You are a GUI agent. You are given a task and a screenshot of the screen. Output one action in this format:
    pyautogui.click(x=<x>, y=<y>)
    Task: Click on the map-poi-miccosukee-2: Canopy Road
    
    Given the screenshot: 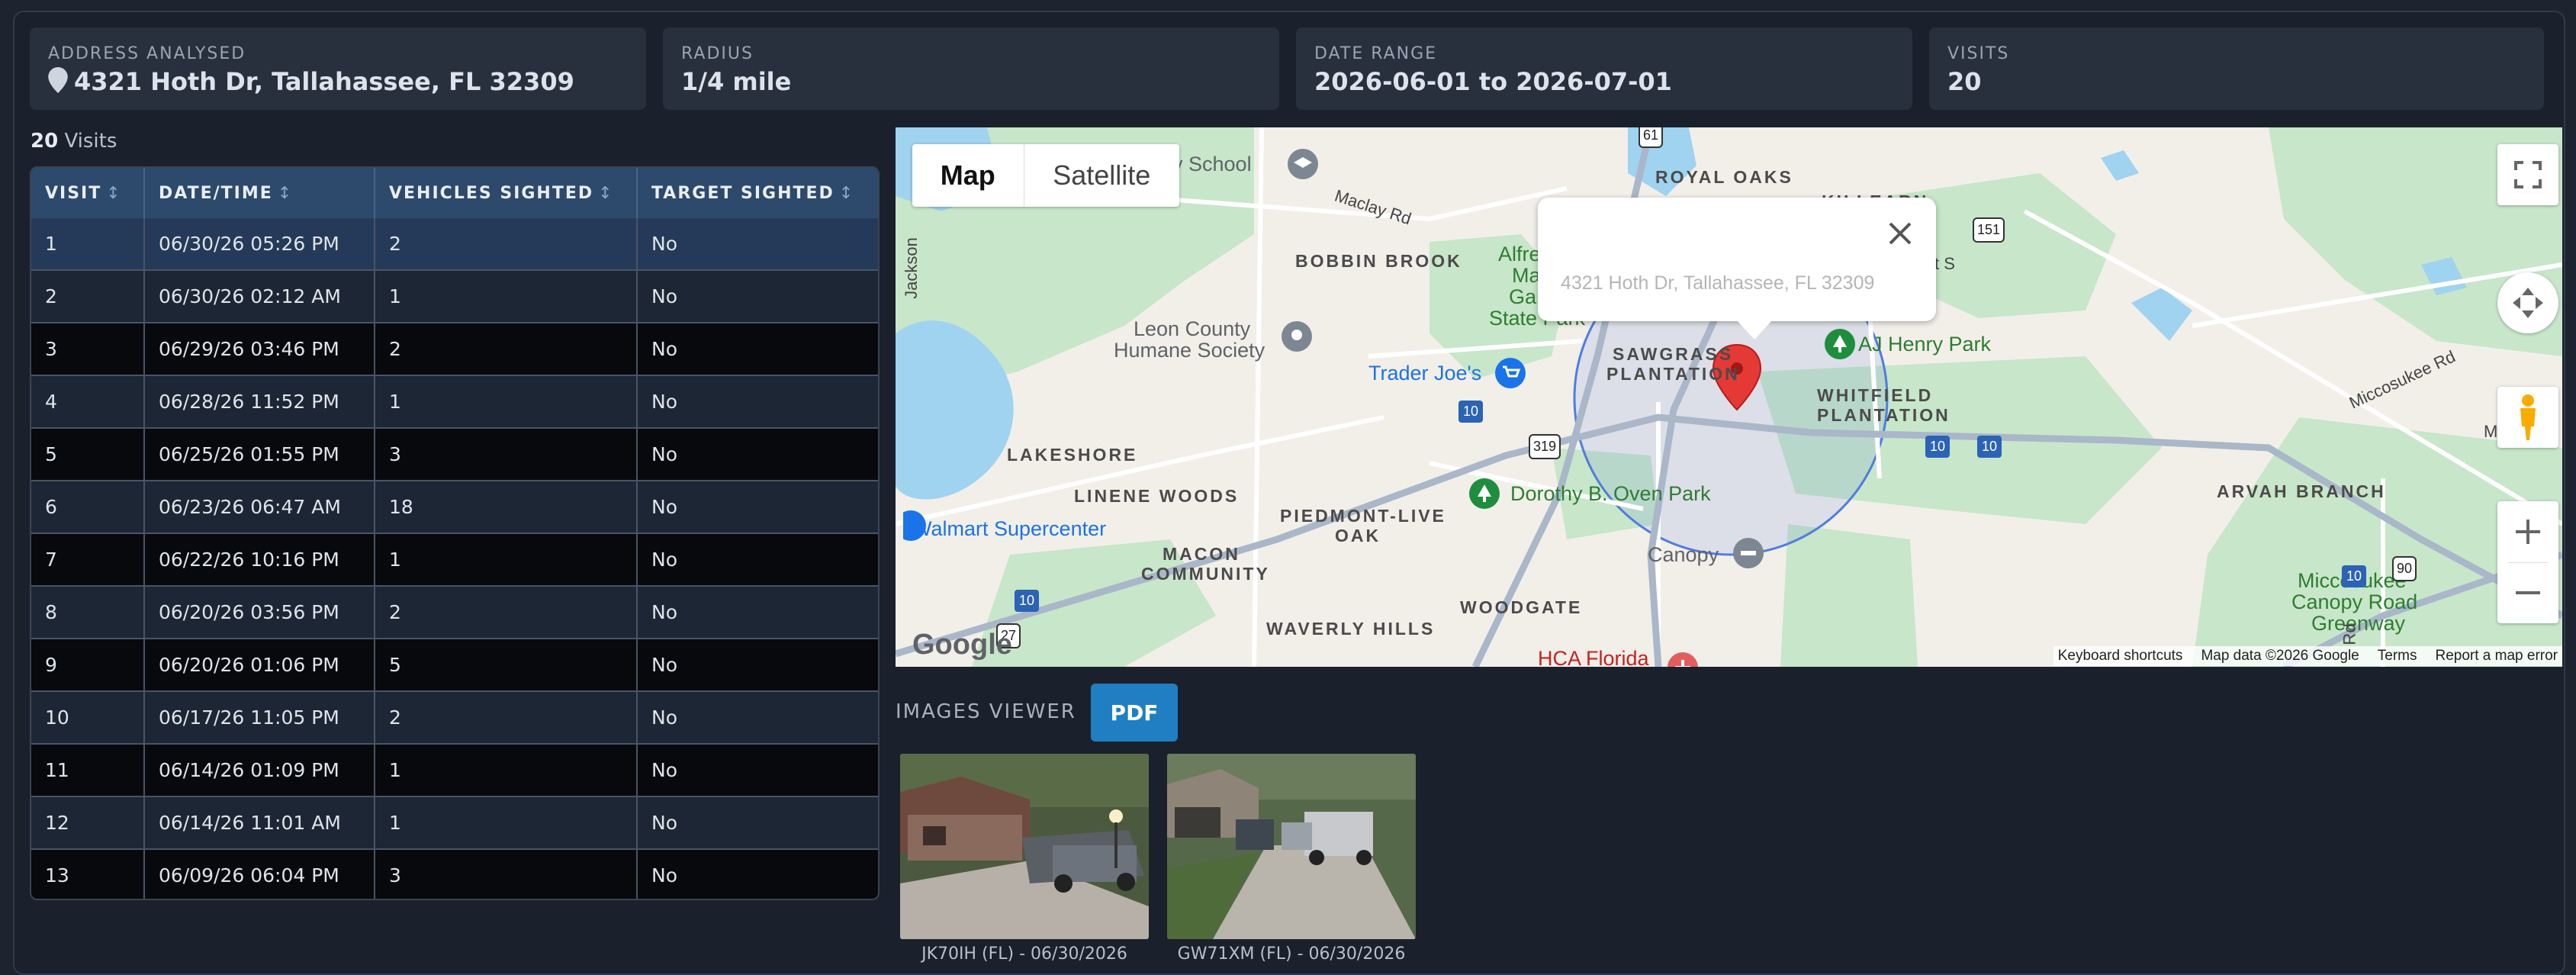 What is the action you would take?
    pyautogui.click(x=2354, y=601)
    